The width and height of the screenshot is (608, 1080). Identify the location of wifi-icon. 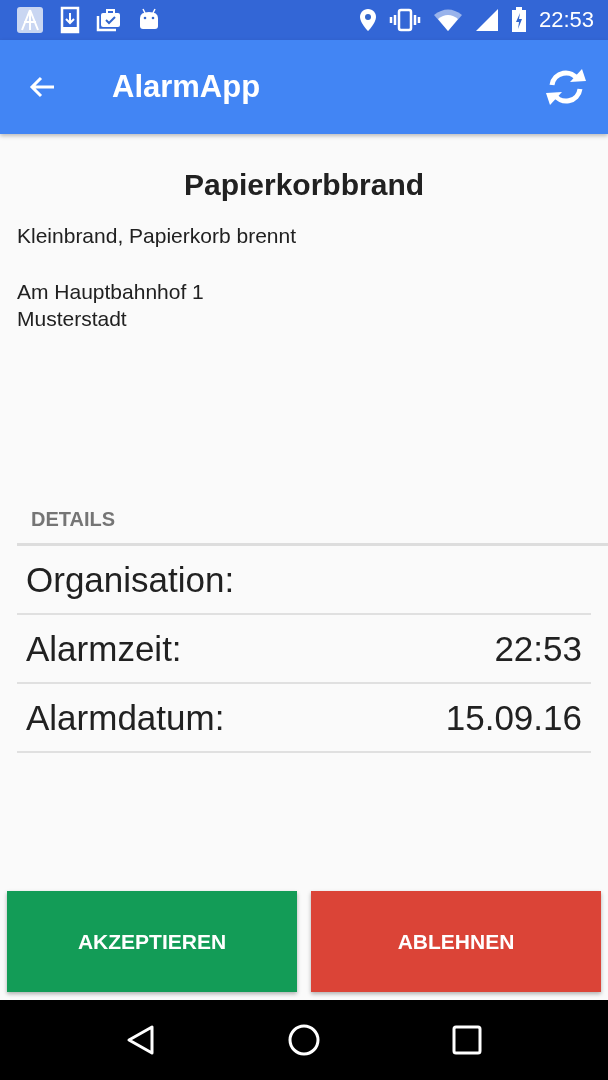
(447, 20).